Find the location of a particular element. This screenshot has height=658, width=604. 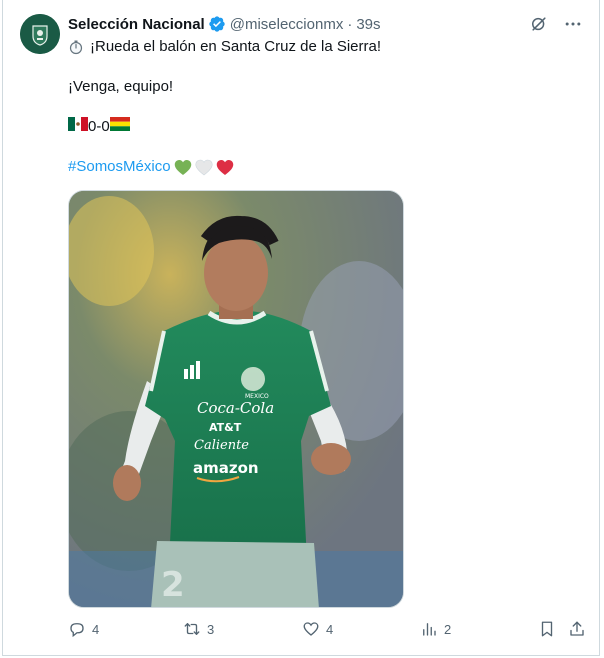

author-name: Selección Nacional is located at coordinates (136, 24).